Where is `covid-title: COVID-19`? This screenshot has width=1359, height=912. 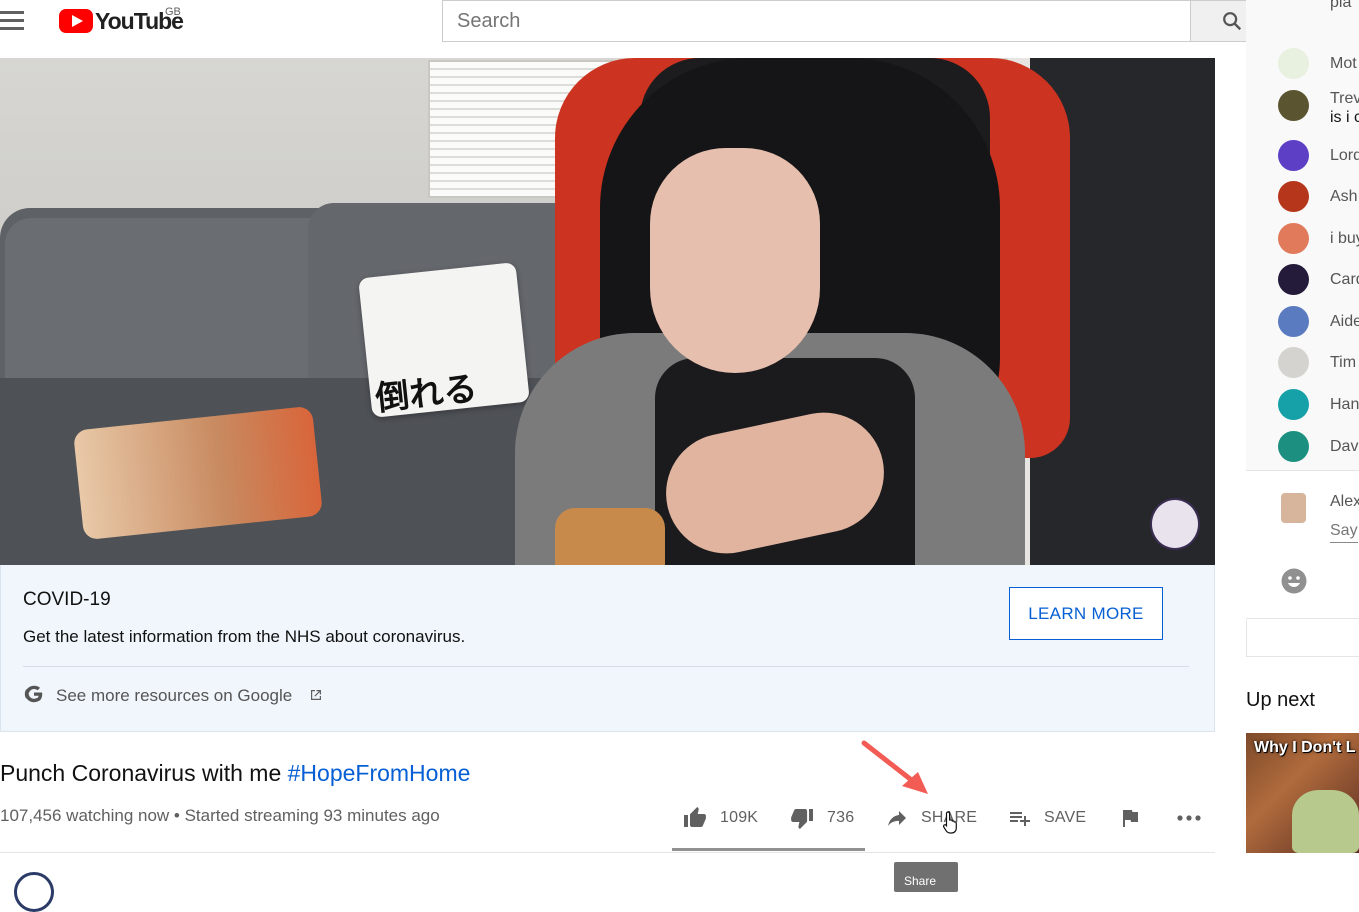 covid-title: COVID-19 is located at coordinates (67, 599).